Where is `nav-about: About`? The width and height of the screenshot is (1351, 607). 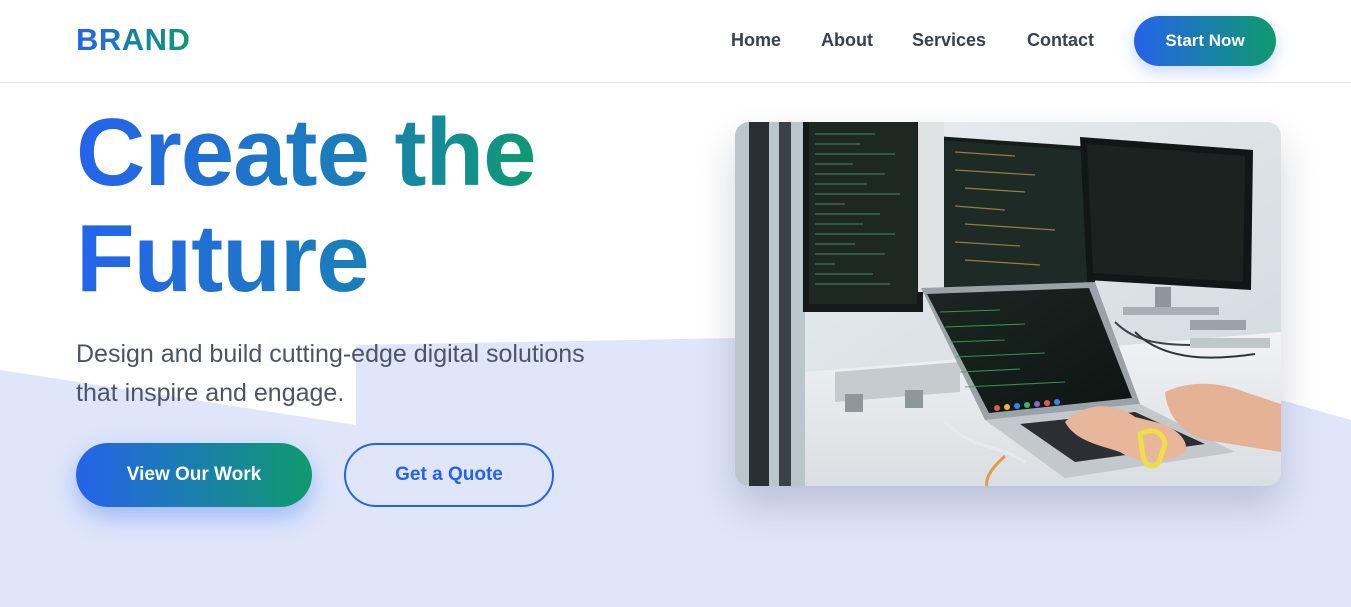 nav-about: About is located at coordinates (847, 40).